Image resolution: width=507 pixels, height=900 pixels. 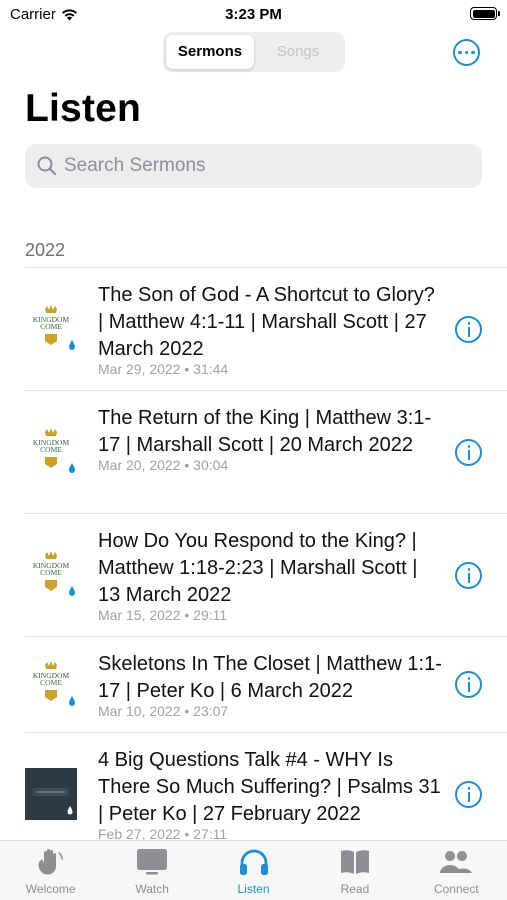 I want to click on tab-connect: Connect, so click(x=456, y=870).